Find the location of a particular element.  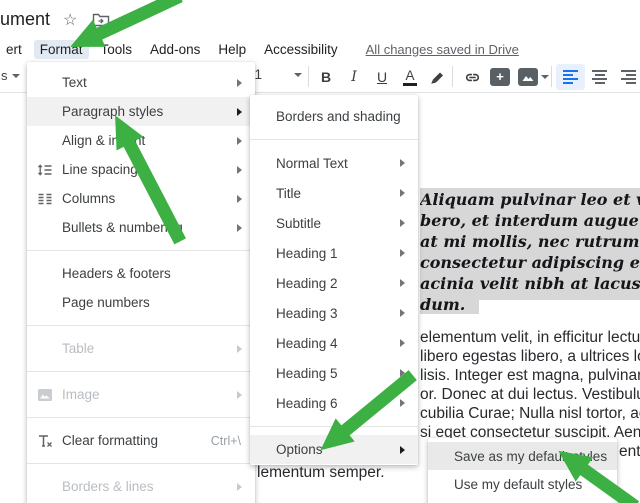

menu-help: Help is located at coordinates (232, 49).